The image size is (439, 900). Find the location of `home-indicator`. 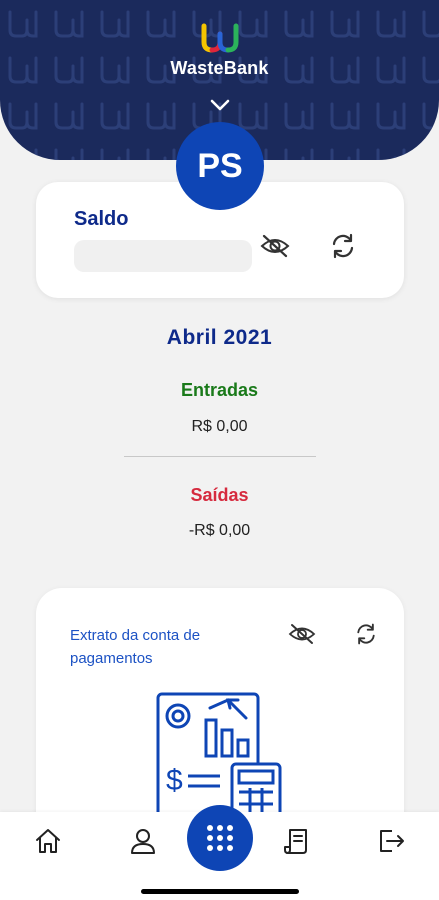

home-indicator is located at coordinates (220, 891).